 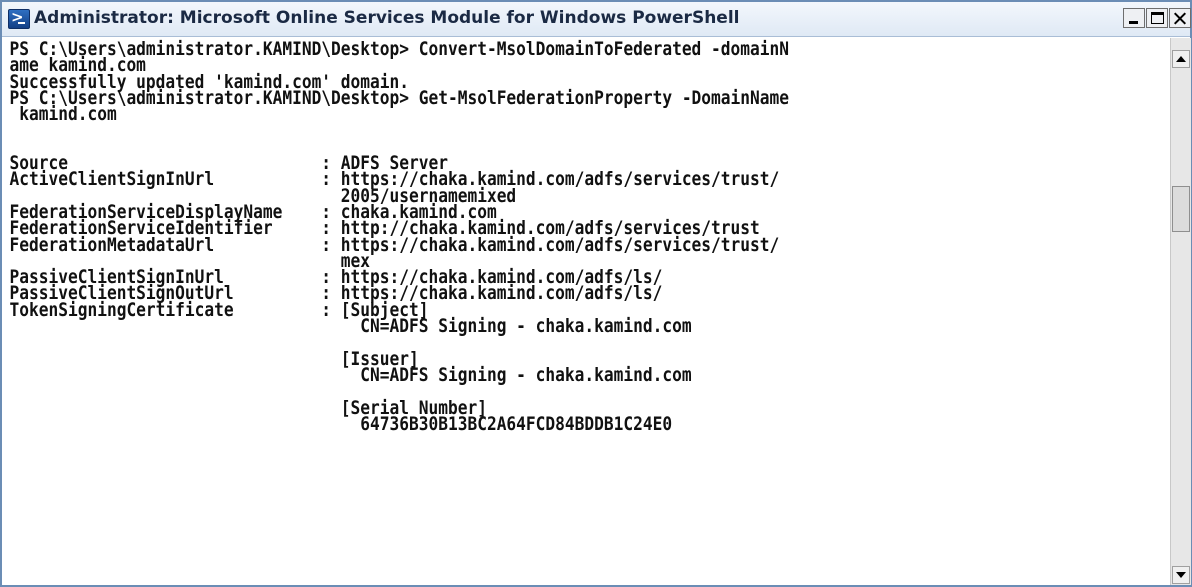 What do you see at coordinates (19, 18) in the screenshot?
I see `powershell-icon` at bounding box center [19, 18].